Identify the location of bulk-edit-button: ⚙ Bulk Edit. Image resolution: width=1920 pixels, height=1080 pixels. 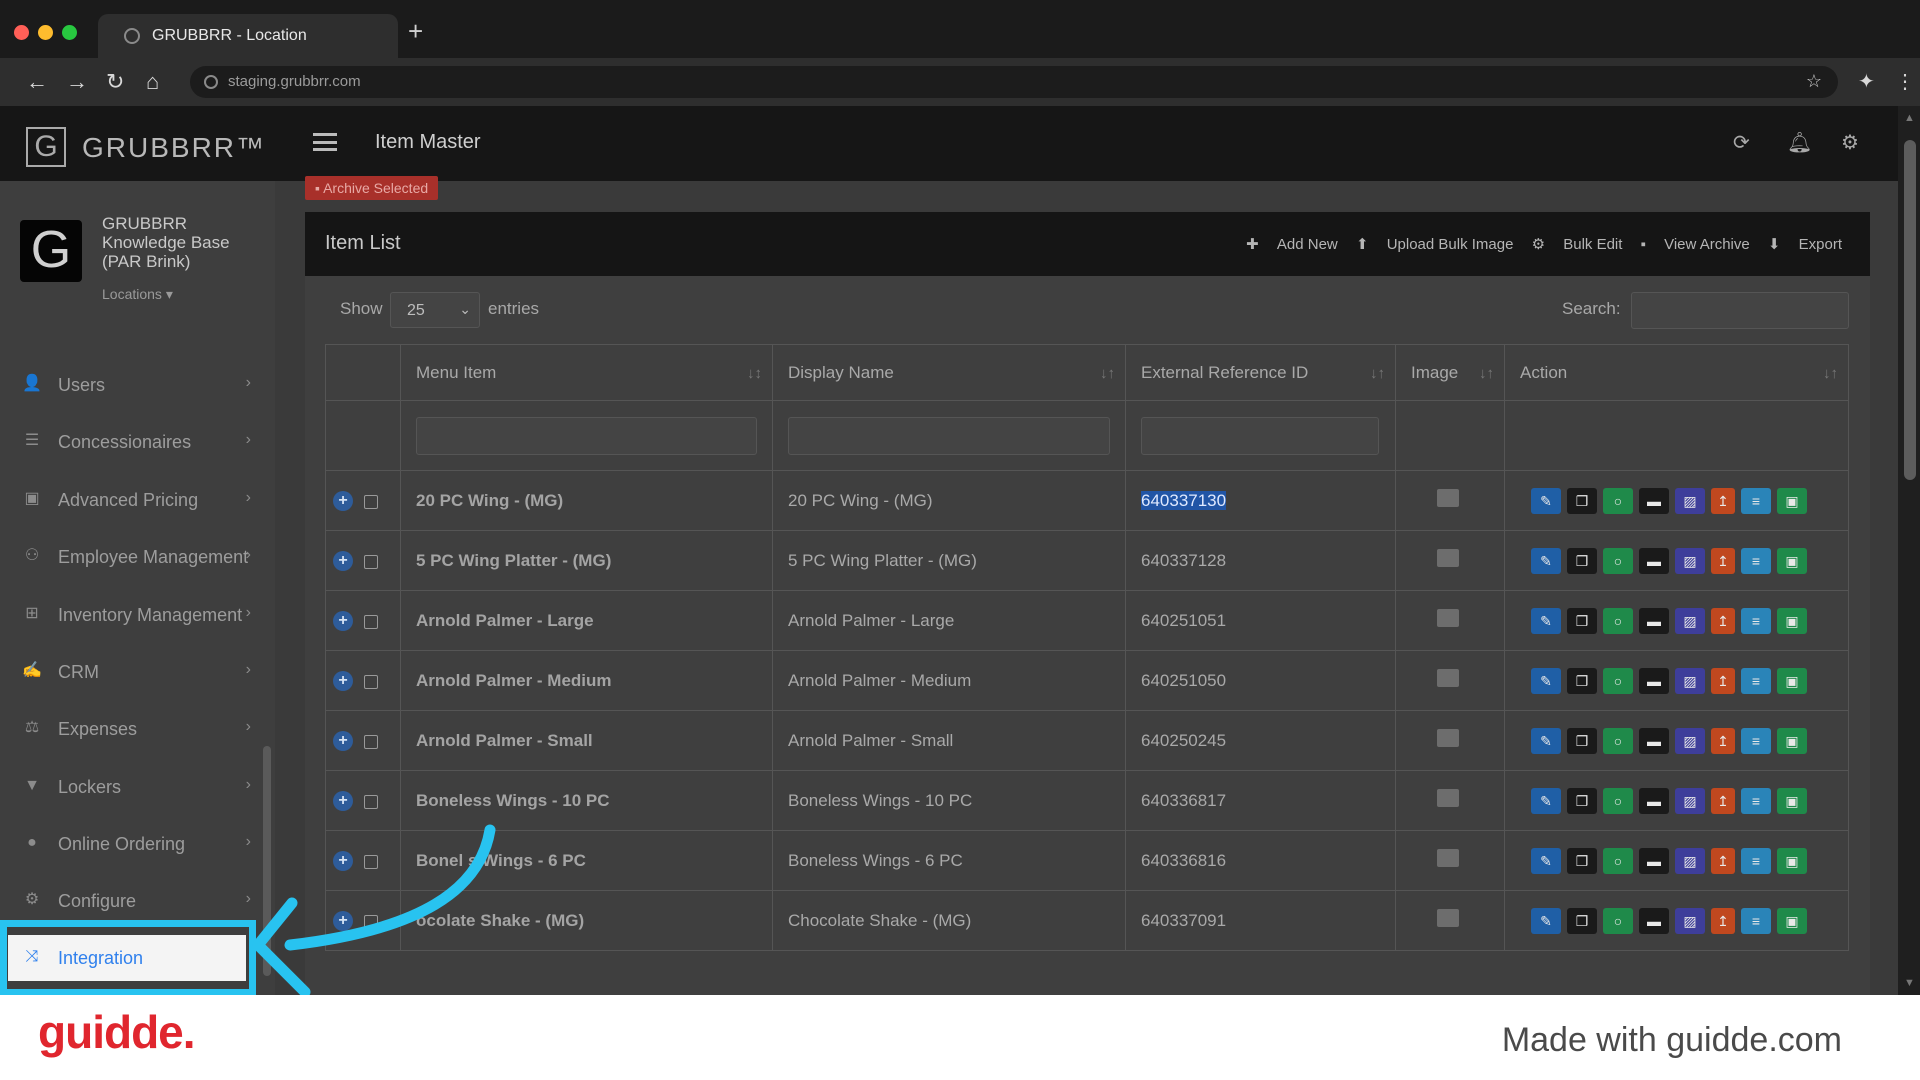
(1577, 244).